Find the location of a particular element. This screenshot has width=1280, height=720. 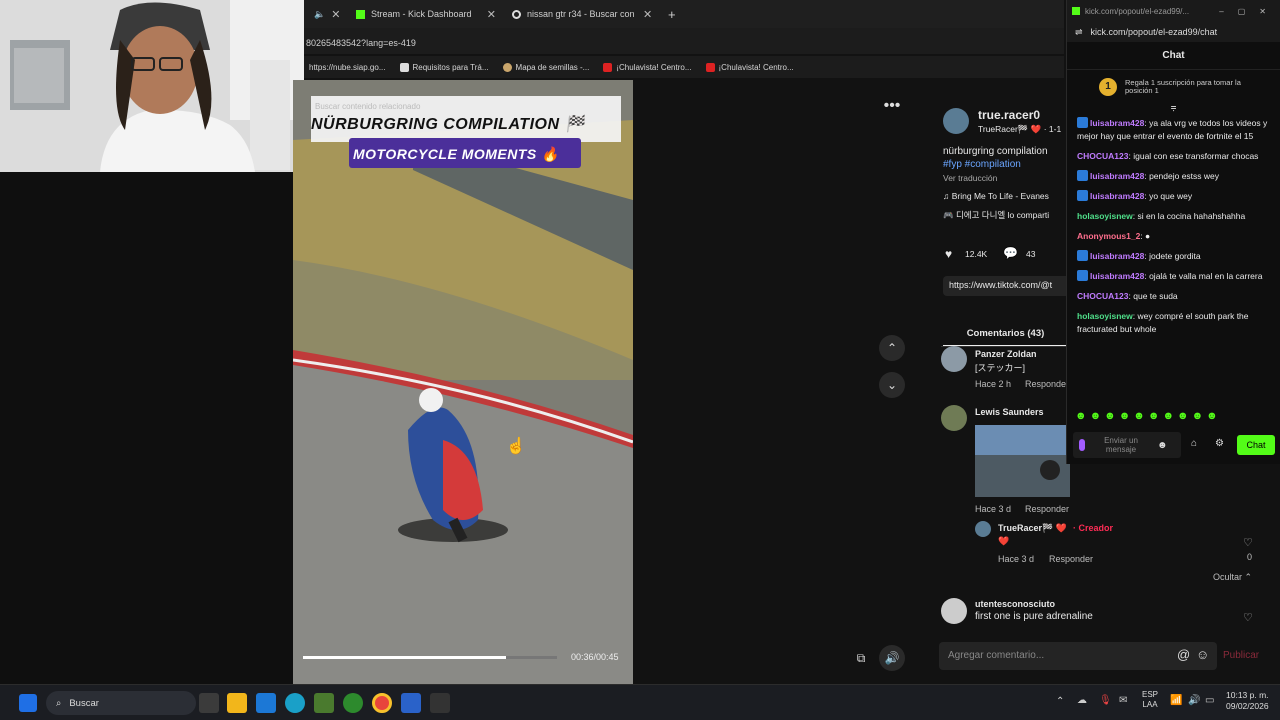

webcam-overlay is located at coordinates (152, 86).